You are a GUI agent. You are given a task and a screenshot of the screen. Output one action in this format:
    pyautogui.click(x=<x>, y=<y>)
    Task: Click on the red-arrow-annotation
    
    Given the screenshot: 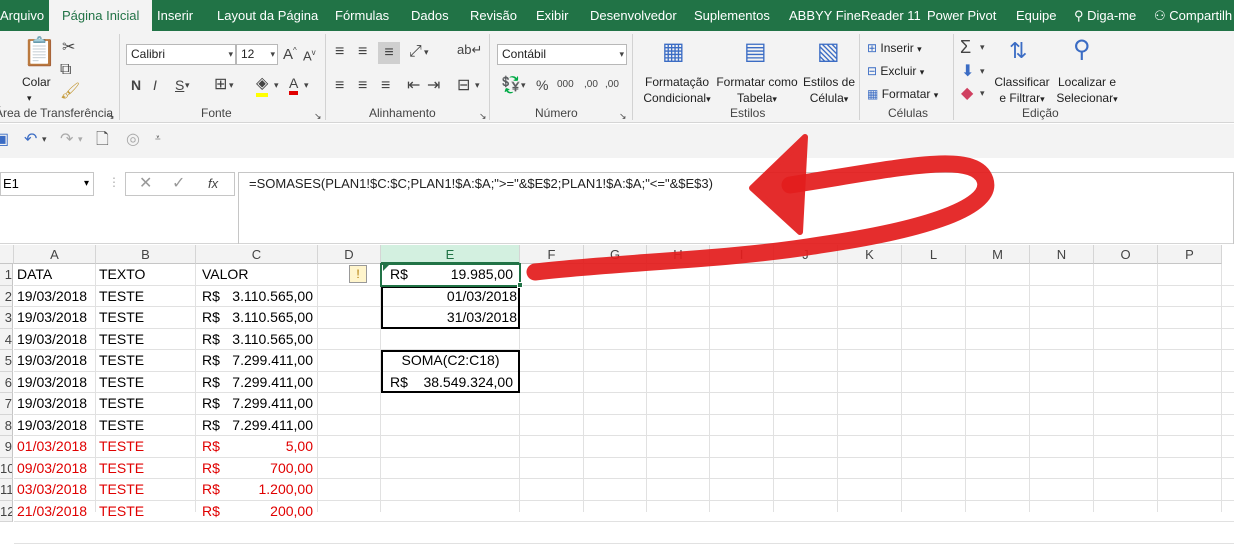 What is the action you would take?
    pyautogui.click(x=760, y=207)
    